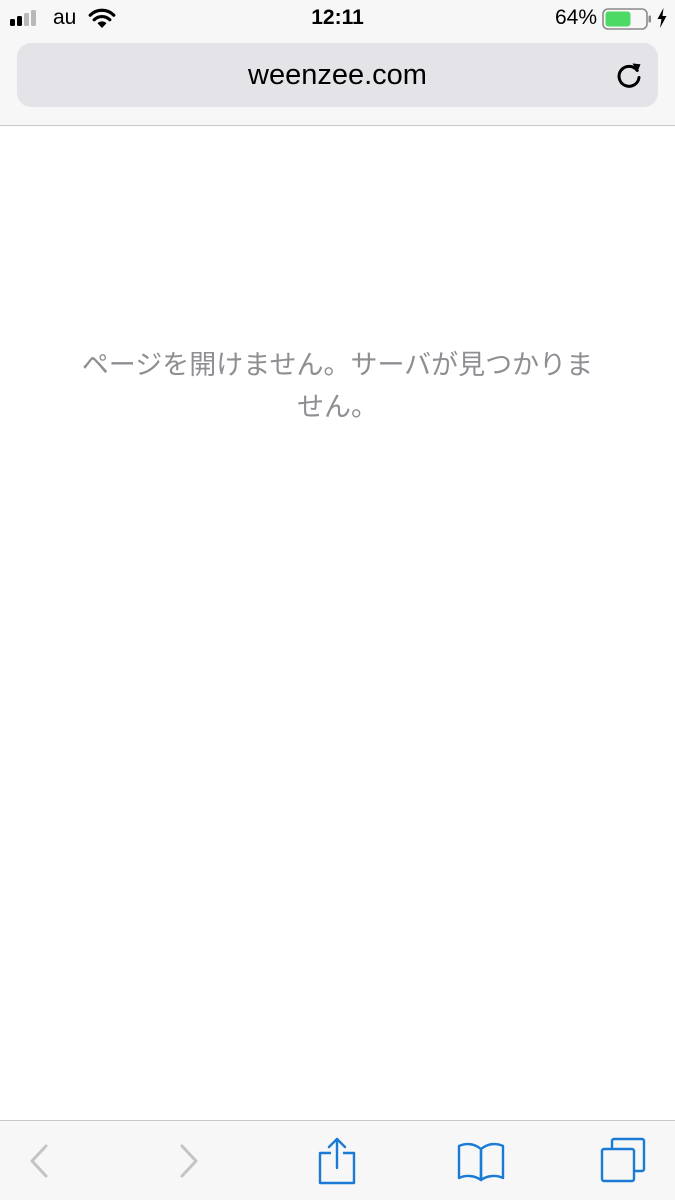 This screenshot has width=675, height=1201. I want to click on back-chevron-icon, so click(39, 1161).